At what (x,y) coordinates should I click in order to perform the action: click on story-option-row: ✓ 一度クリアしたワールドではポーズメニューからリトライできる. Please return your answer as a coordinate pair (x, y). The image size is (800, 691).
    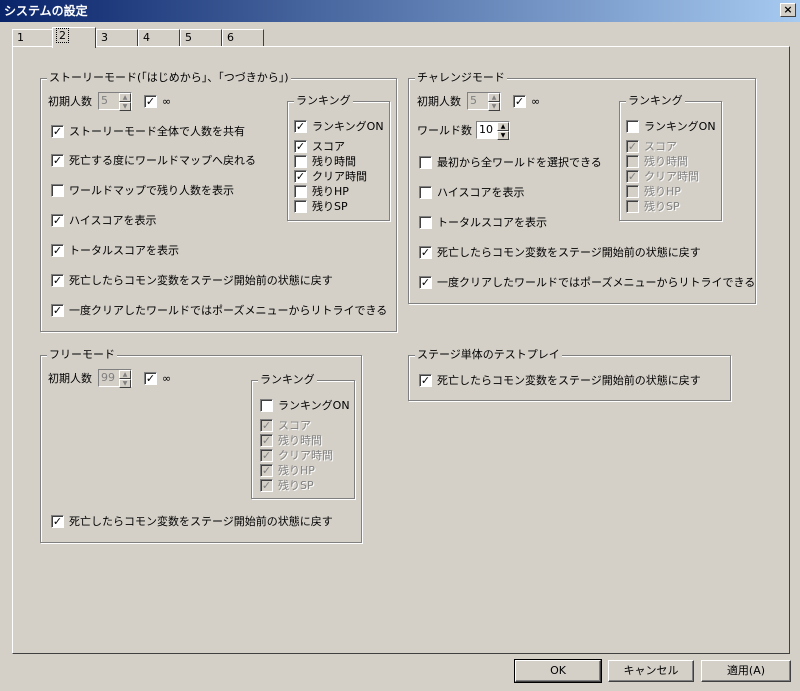
    Looking at the image, I should click on (219, 310).